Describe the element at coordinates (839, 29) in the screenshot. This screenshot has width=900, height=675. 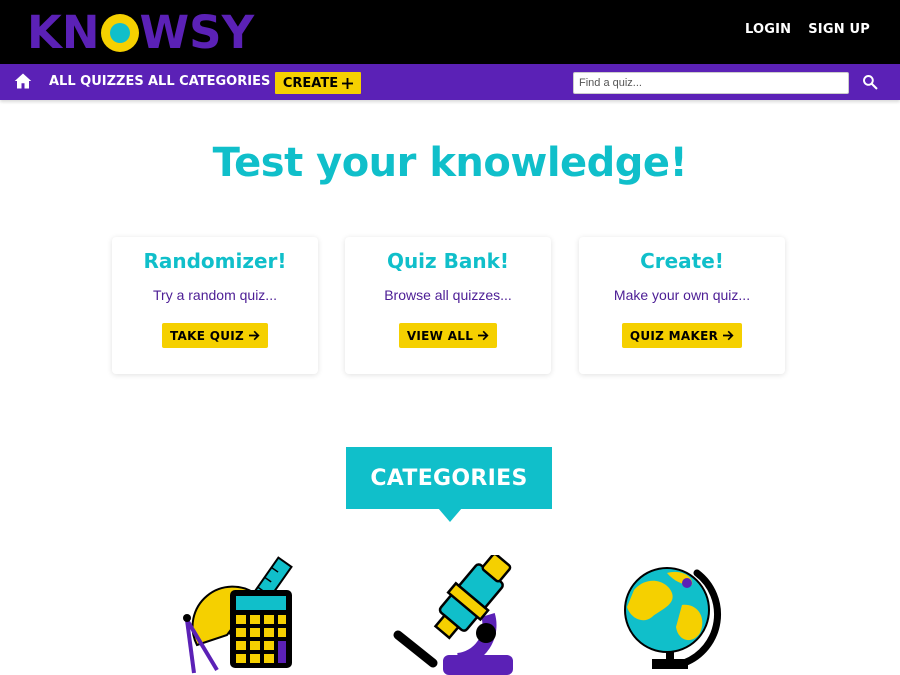
I see `signup-link: SIGN UP` at that location.